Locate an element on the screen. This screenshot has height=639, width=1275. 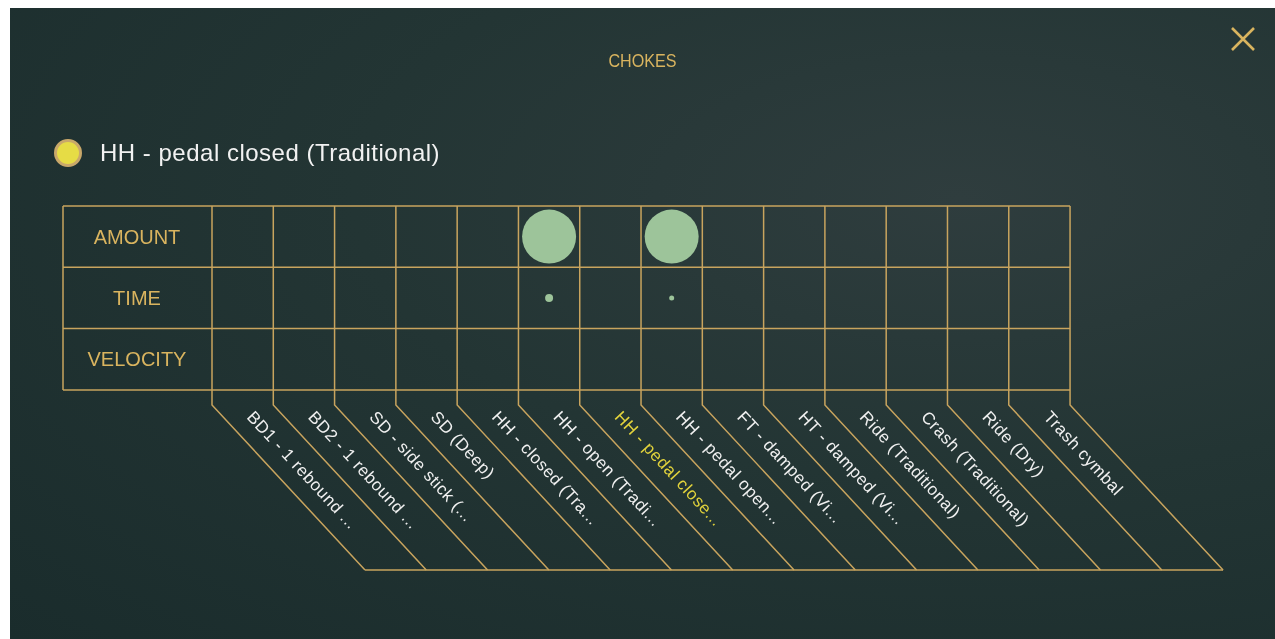
radio-indicator is located at coordinates (68, 153).